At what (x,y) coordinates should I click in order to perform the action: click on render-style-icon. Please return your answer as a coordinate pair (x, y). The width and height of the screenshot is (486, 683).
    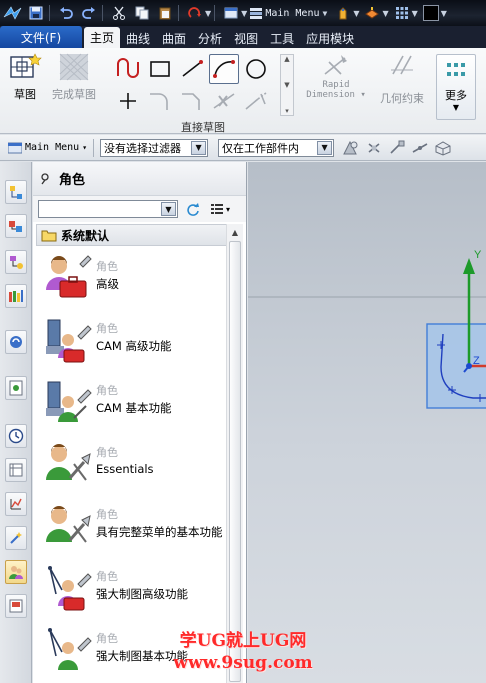
    Looking at the image, I should click on (372, 13).